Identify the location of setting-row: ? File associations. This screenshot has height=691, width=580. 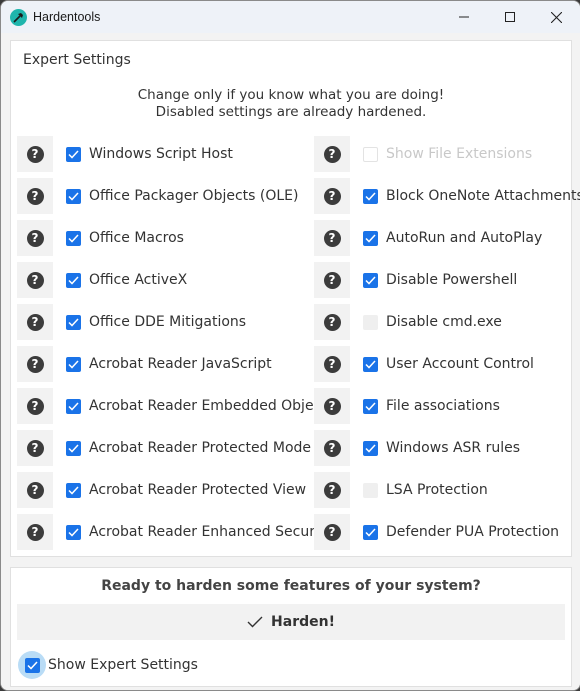
(447, 406).